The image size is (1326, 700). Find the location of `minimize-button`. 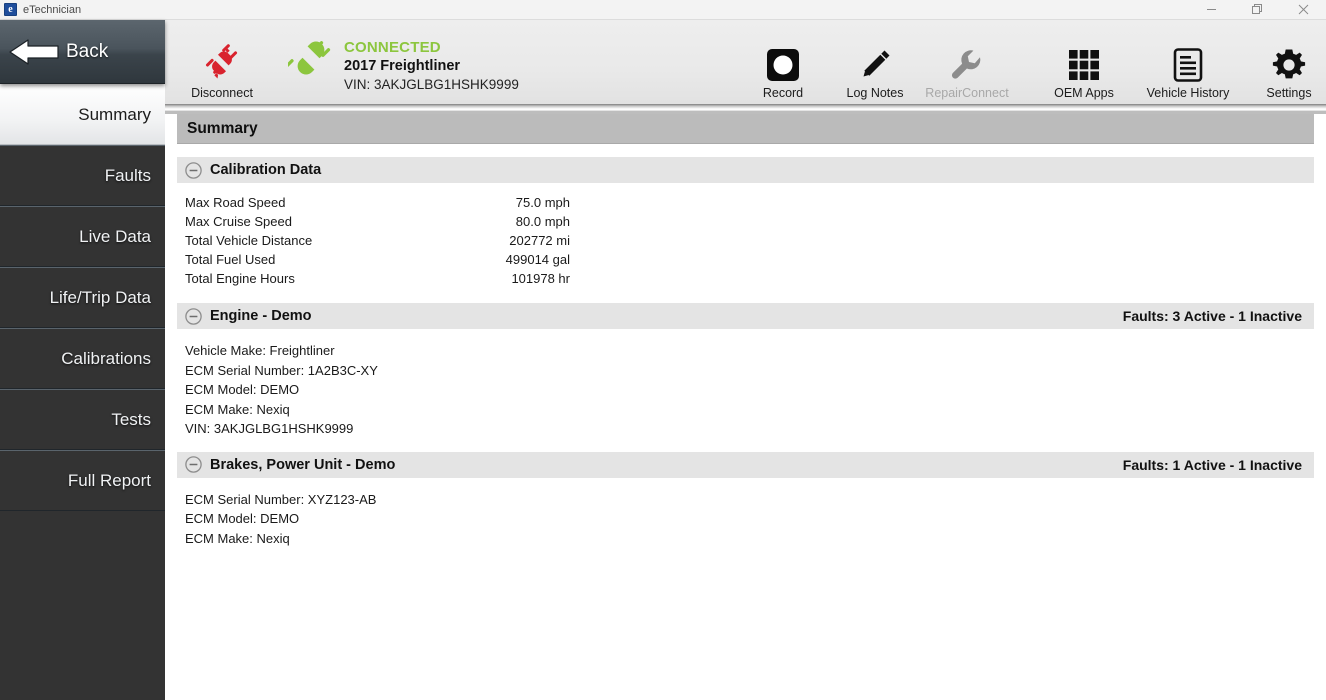

minimize-button is located at coordinates (1211, 10).